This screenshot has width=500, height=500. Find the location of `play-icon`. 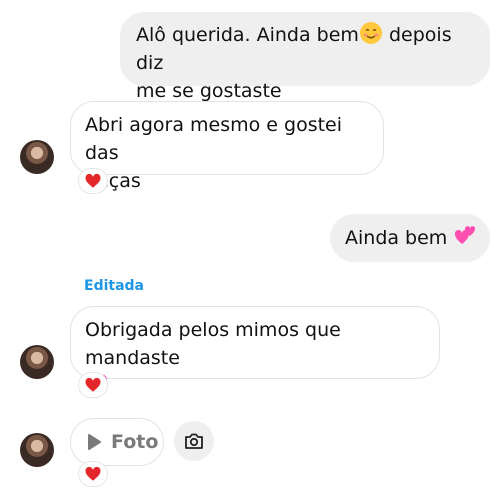

play-icon is located at coordinates (94, 442).